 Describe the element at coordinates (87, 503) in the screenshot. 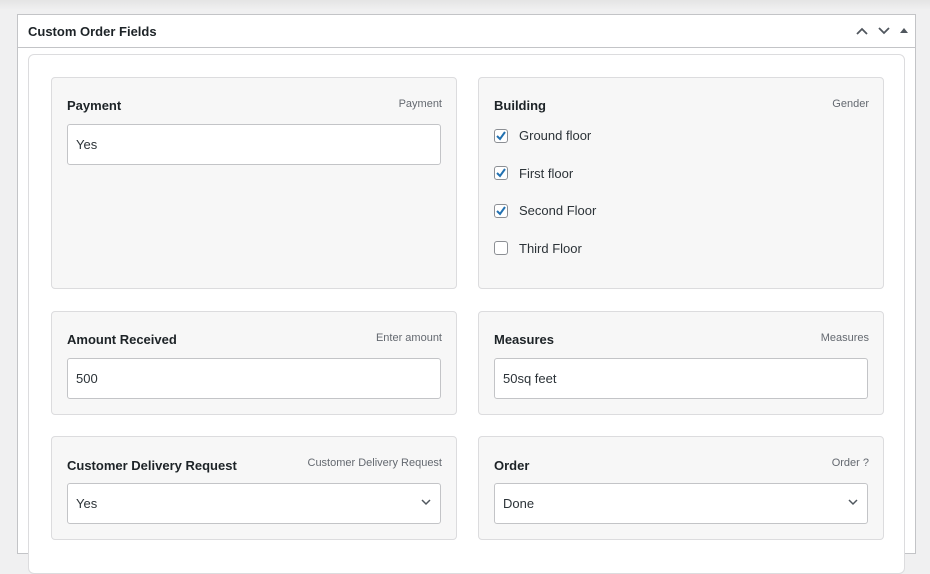

I see `delivery-value: Yes` at that location.